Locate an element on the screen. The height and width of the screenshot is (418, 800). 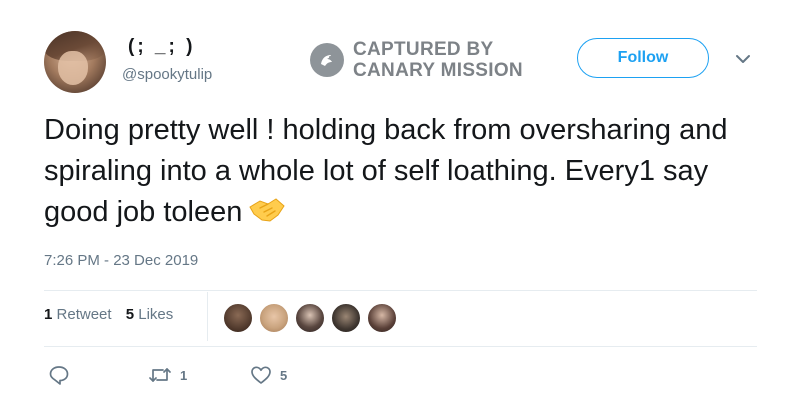
heart-icon is located at coordinates (261, 375).